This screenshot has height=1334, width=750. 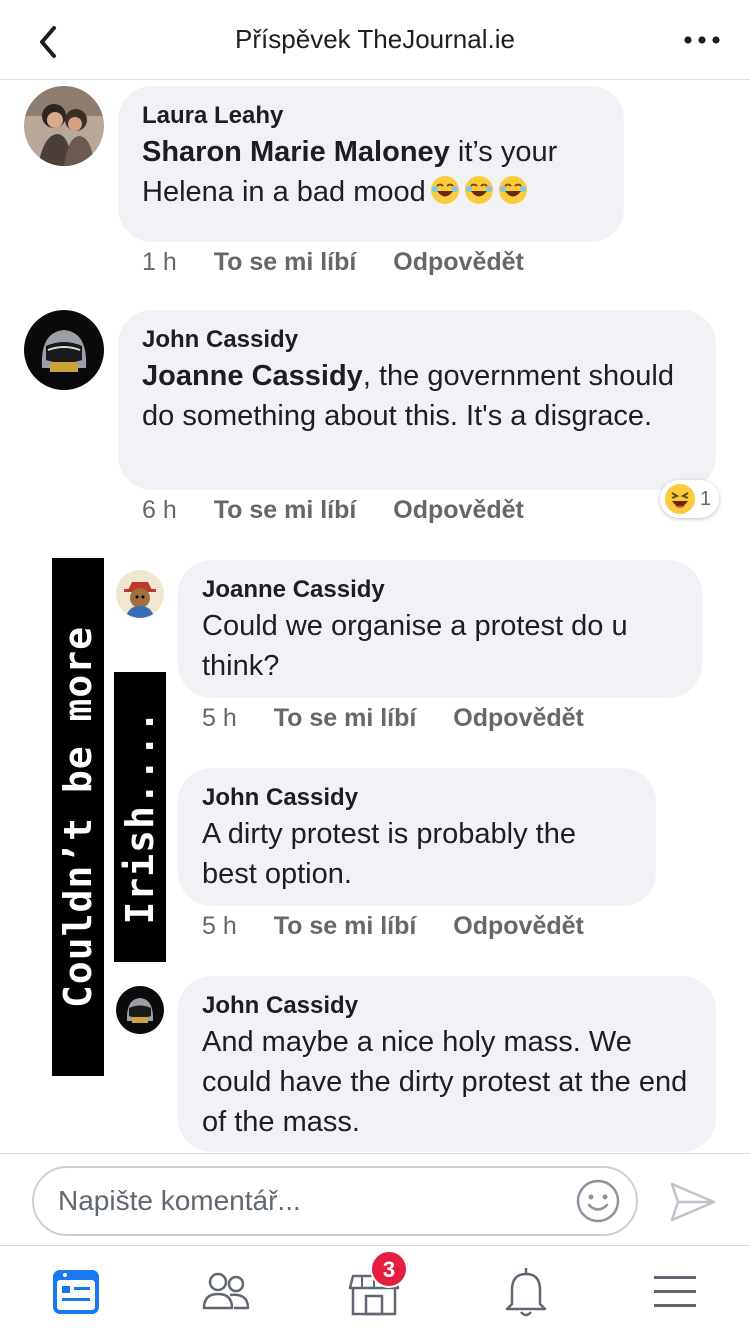 I want to click on reply-author: Joanne Cassidy, so click(x=440, y=590).